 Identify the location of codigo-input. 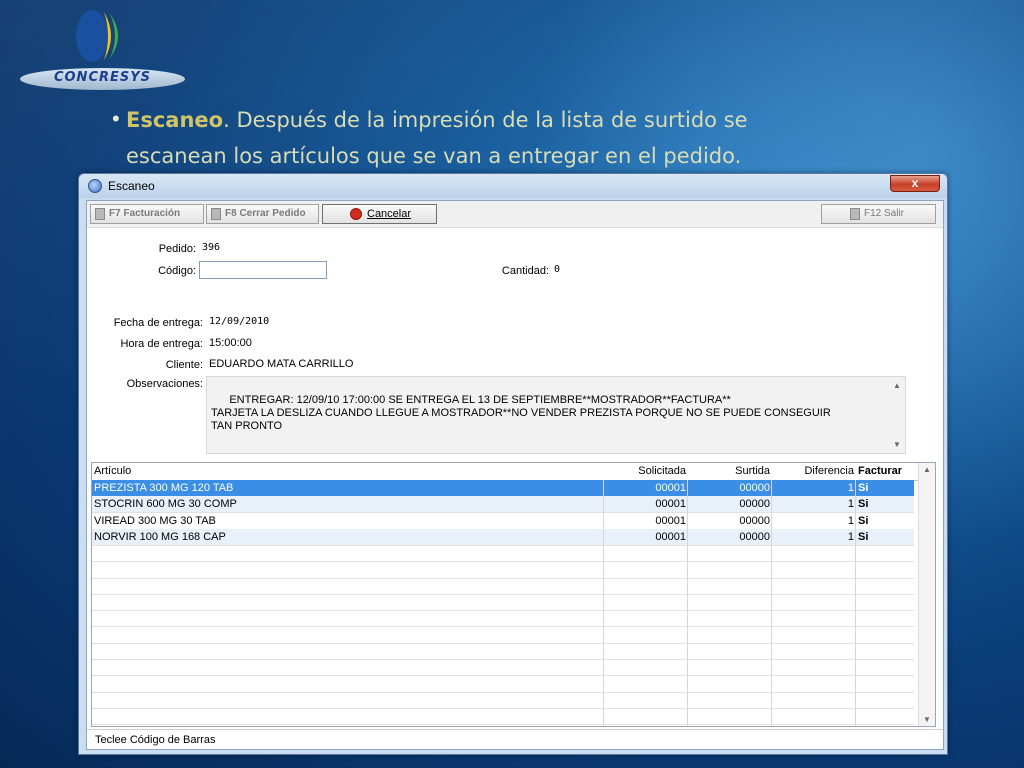
(263, 270).